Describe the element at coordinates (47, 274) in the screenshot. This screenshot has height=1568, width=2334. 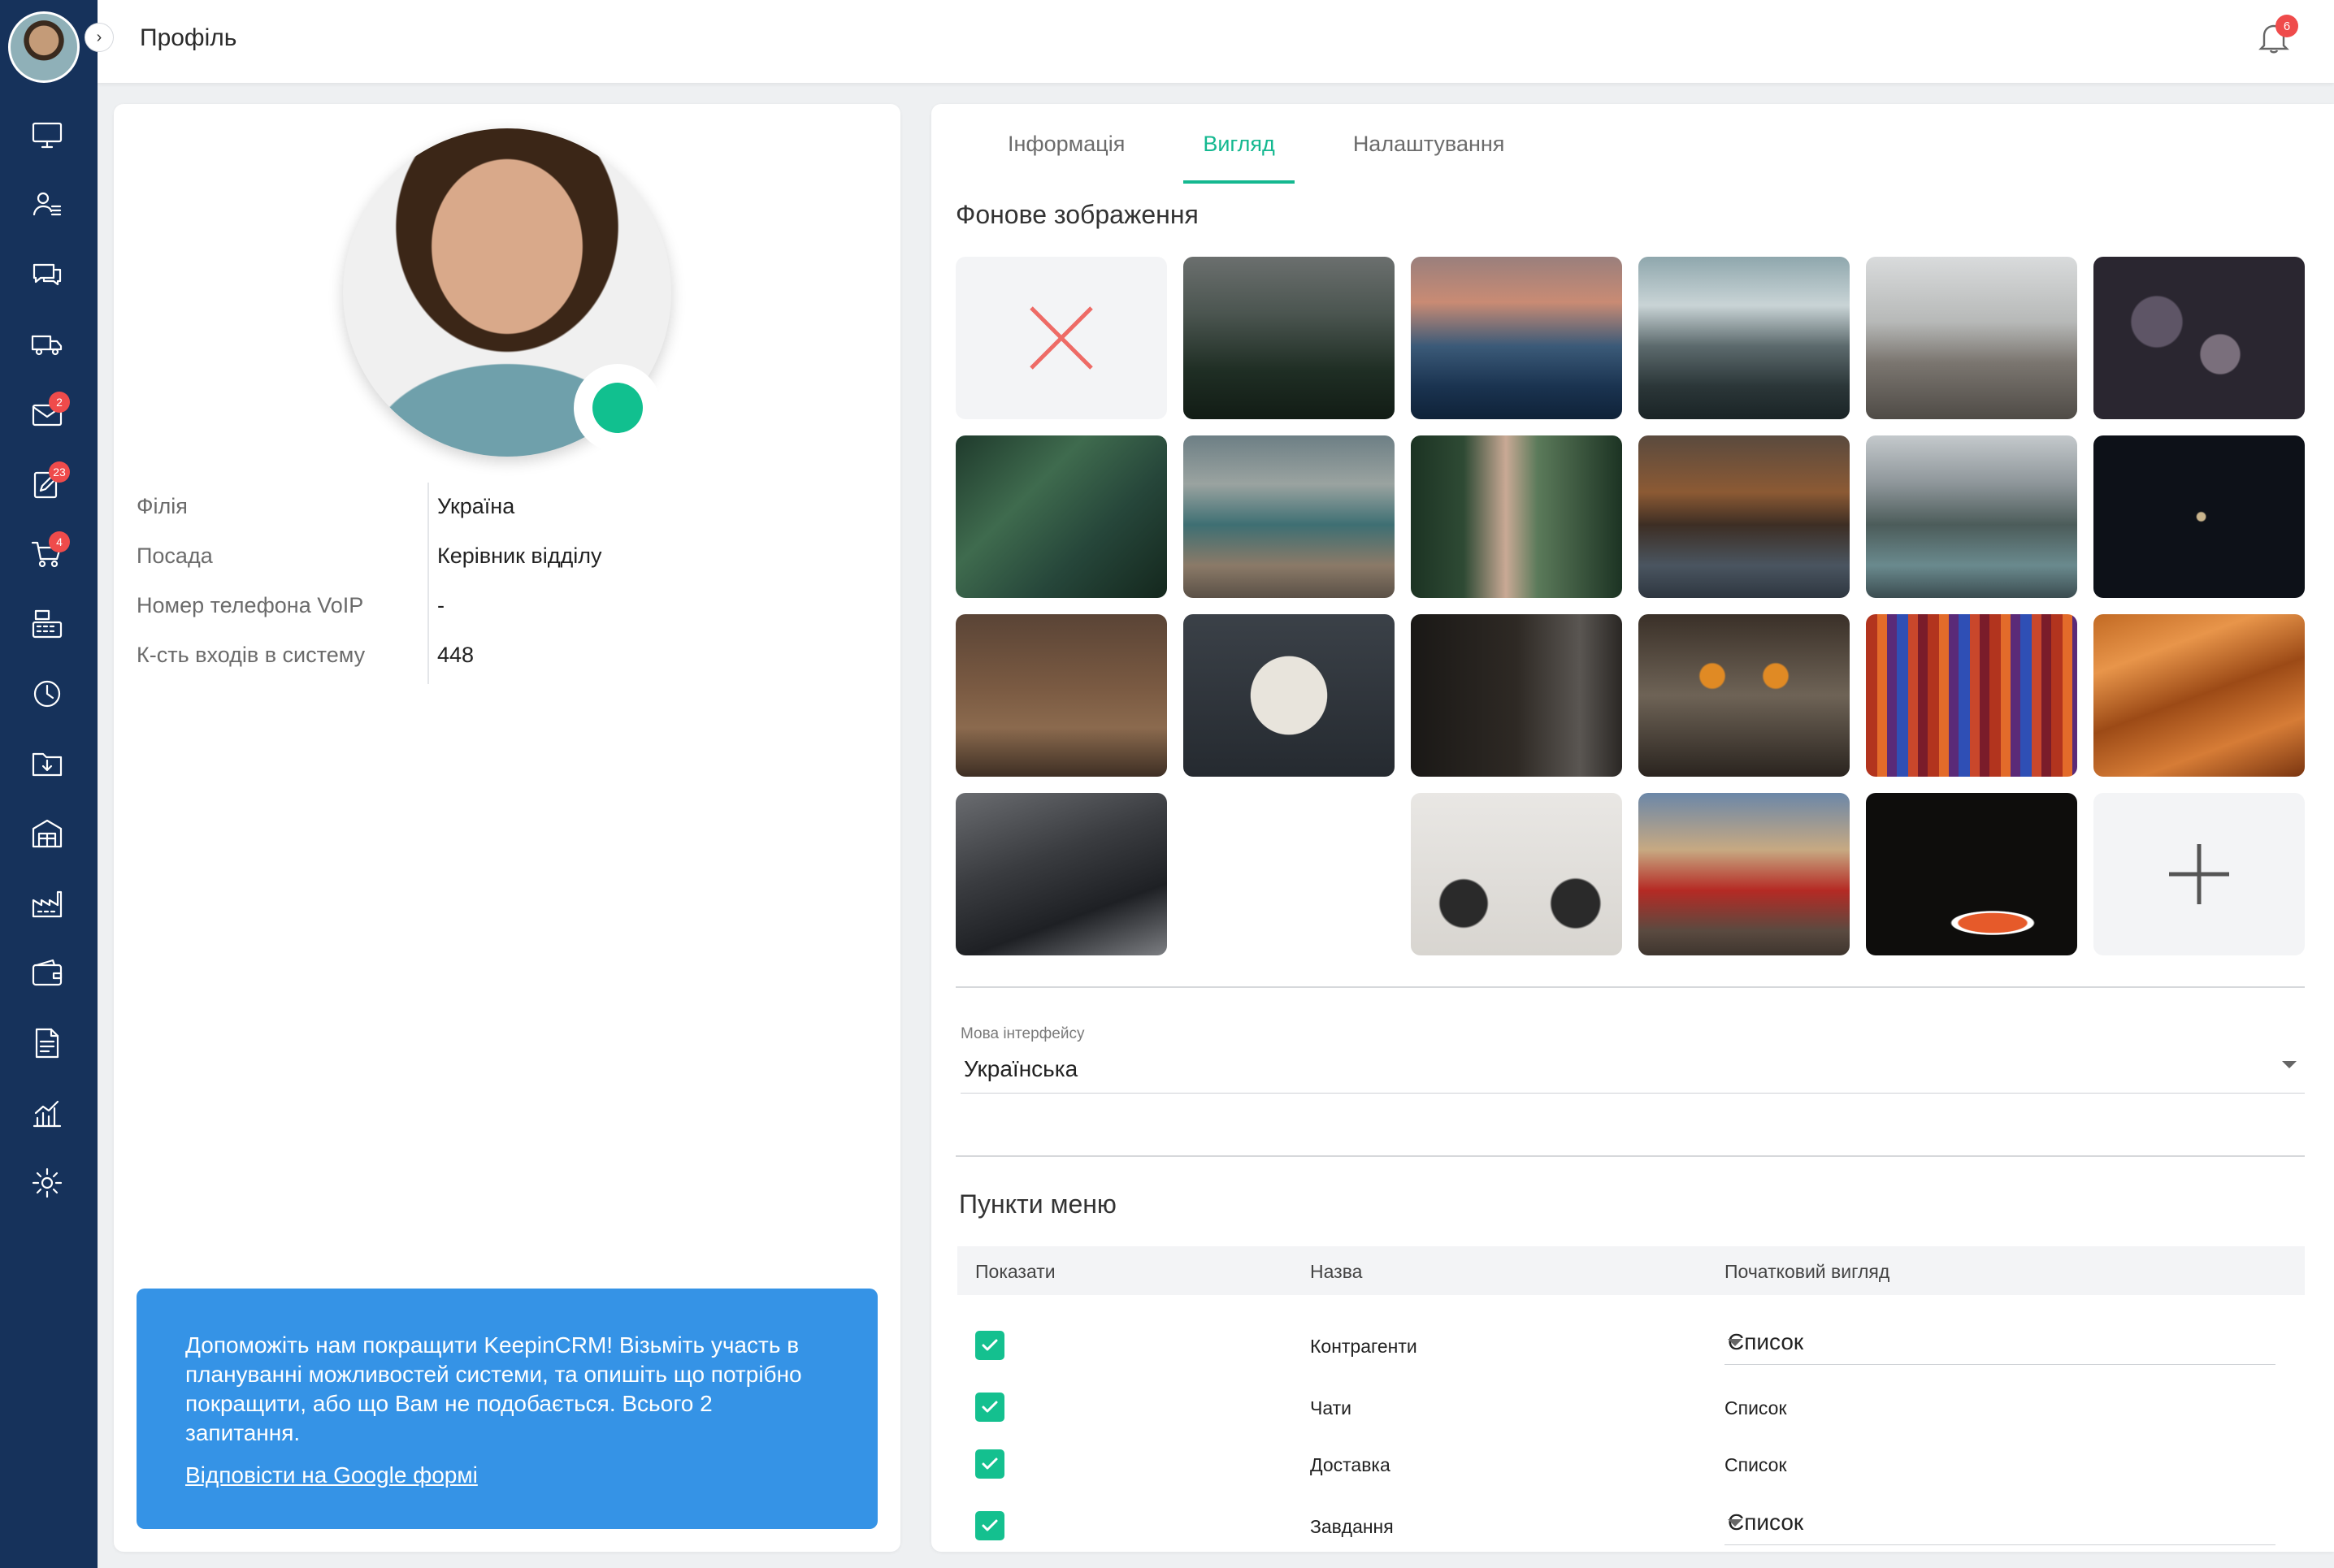
I see `sidebar-item-chats` at that location.